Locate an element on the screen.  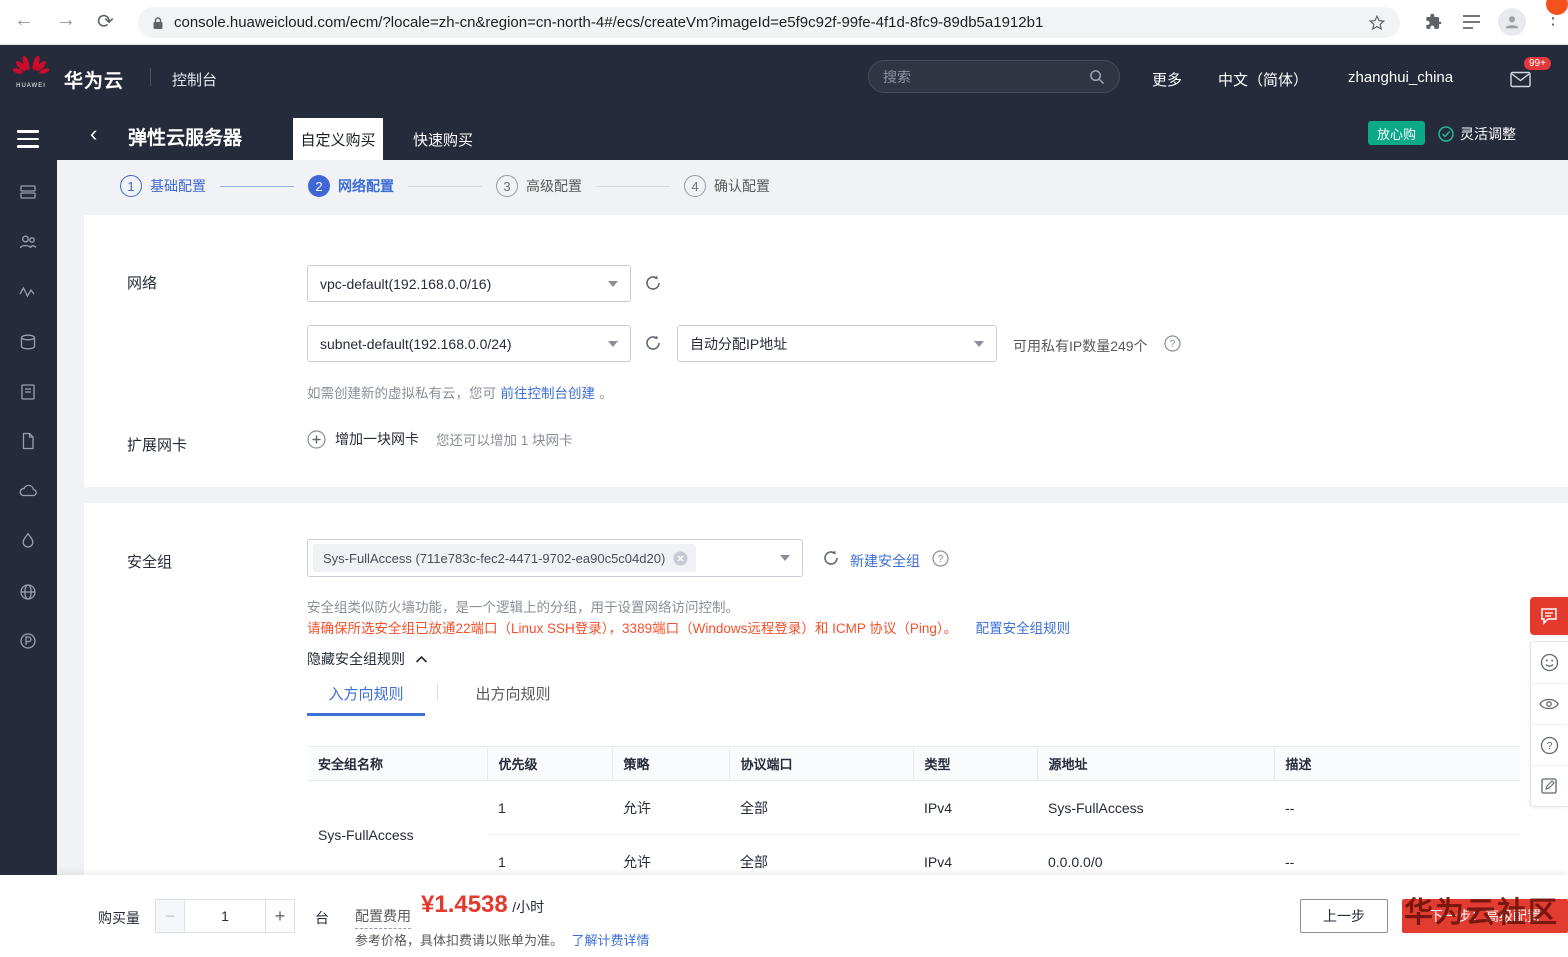
extensions-puzzle-icon is located at coordinates (1433, 22).